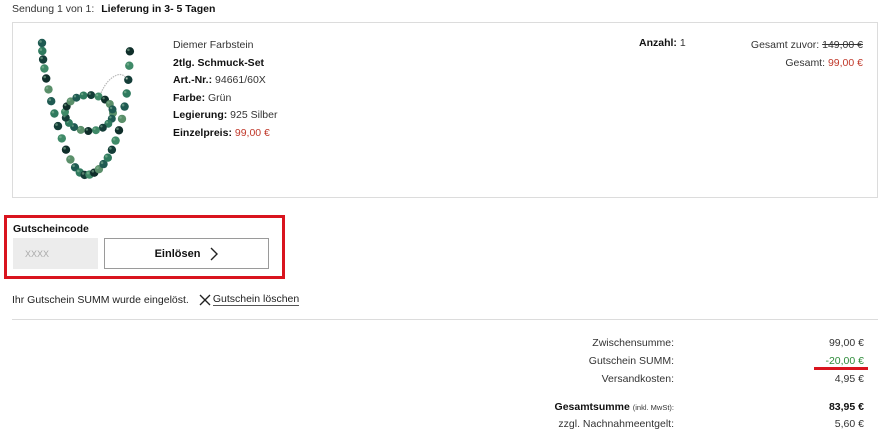  Describe the element at coordinates (225, 46) in the screenshot. I see `product-brand: Diemer Farbstein` at that location.